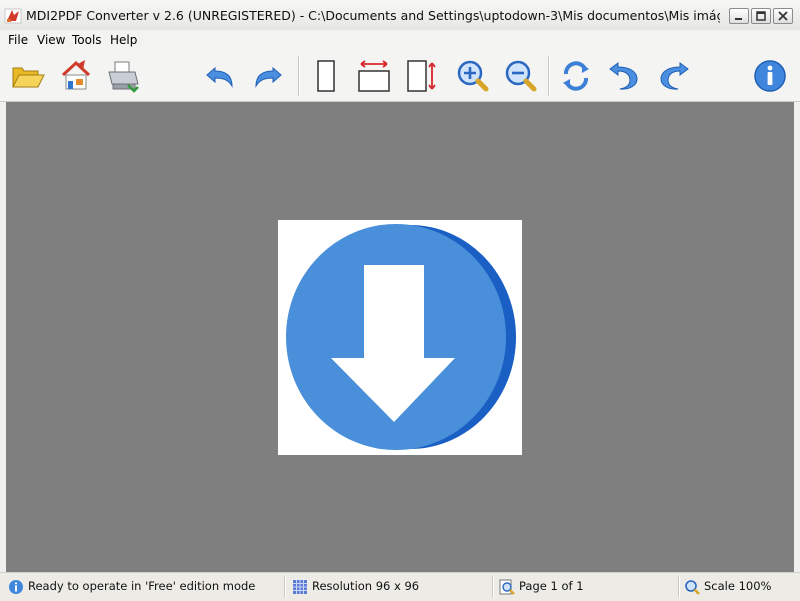  I want to click on undo-icon, so click(219, 77).